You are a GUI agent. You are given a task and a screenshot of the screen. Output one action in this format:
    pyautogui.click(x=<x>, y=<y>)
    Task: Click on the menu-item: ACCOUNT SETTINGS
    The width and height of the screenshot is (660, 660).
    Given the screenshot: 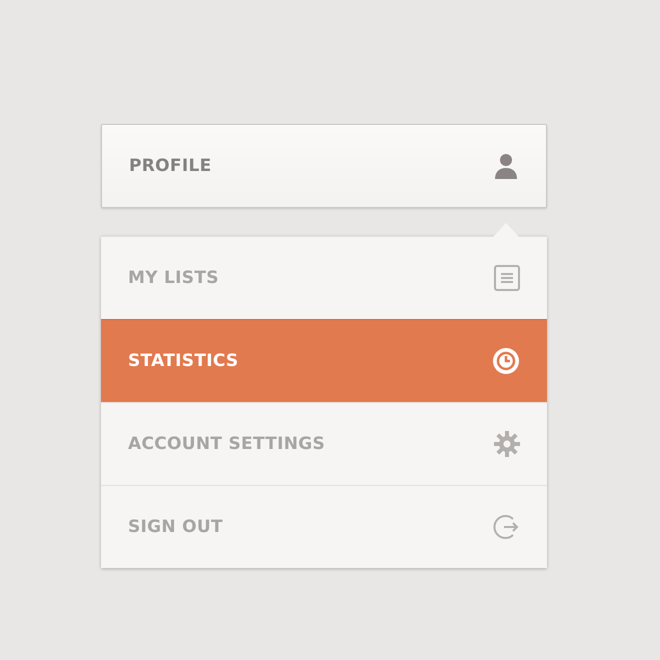 What is the action you would take?
    pyautogui.click(x=324, y=443)
    